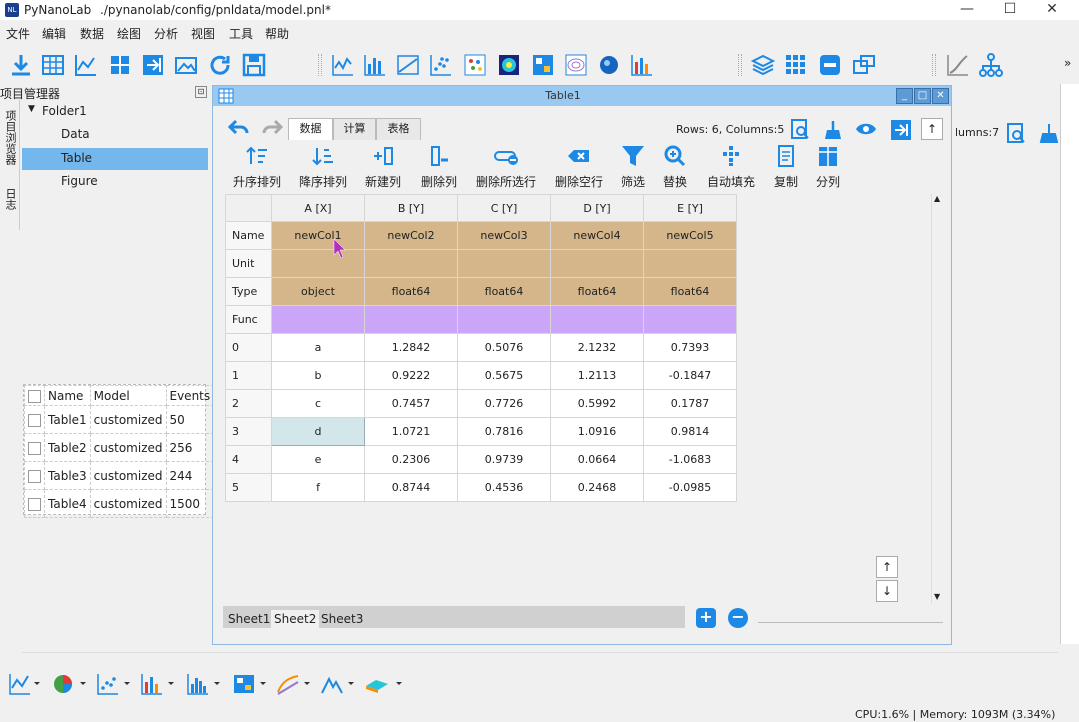 The width and height of the screenshot is (1079, 722). I want to click on filter-button: 筛选, so click(633, 167).